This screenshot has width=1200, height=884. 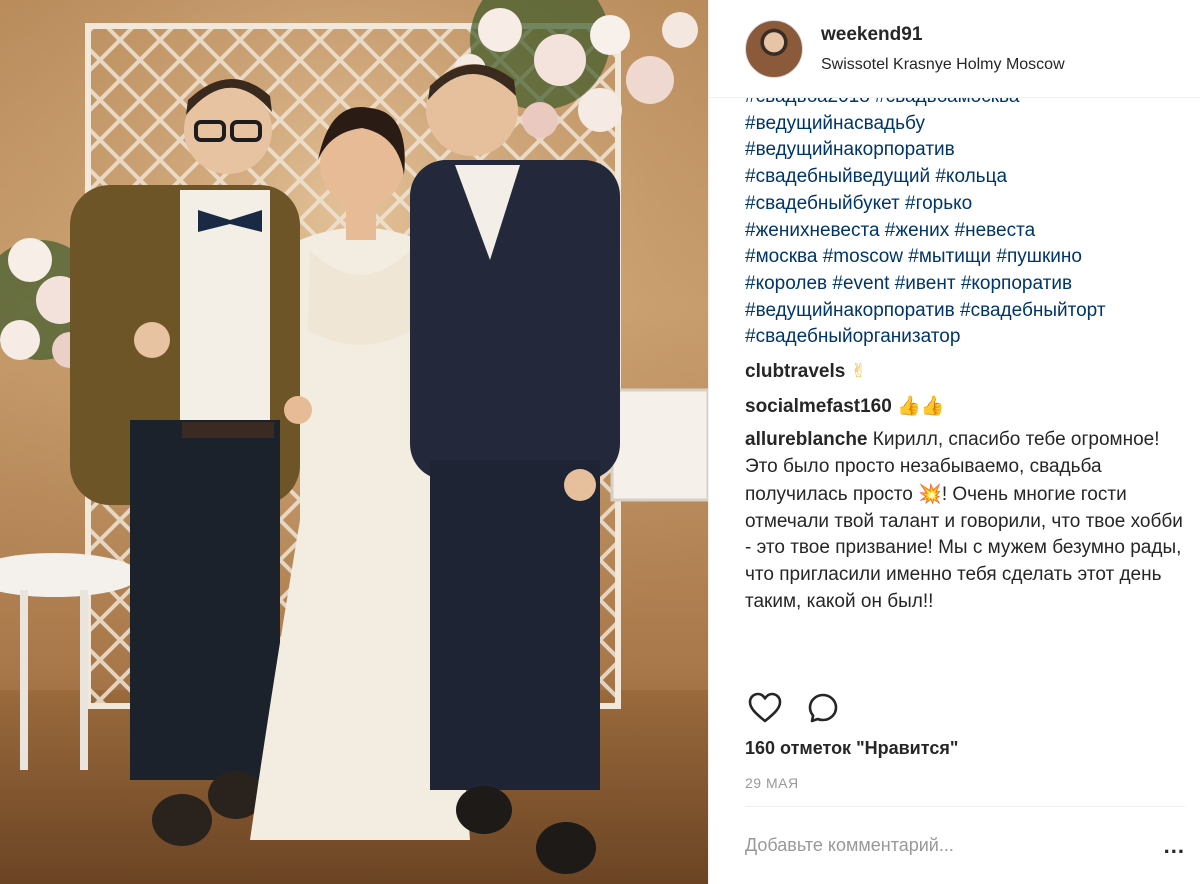 What do you see at coordinates (821, 406) in the screenshot?
I see `comment-username: socialmefast160` at bounding box center [821, 406].